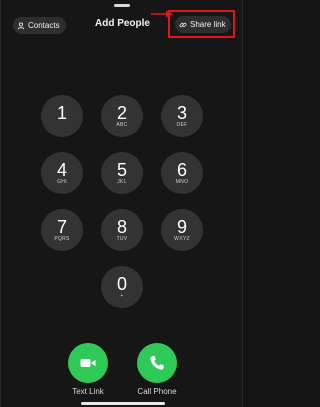 Image resolution: width=320 pixels, height=407 pixels. I want to click on text-link-label: Text Link, so click(88, 391).